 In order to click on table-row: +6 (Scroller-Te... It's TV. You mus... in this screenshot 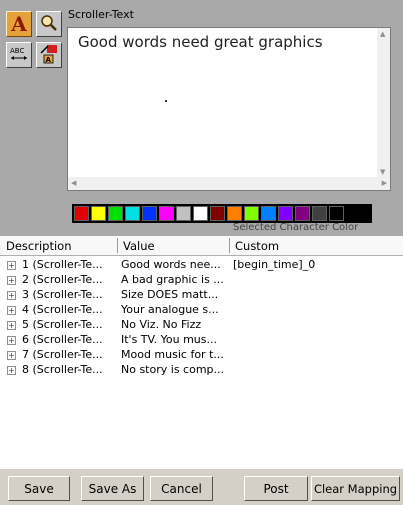, I will do `click(201, 340)`.